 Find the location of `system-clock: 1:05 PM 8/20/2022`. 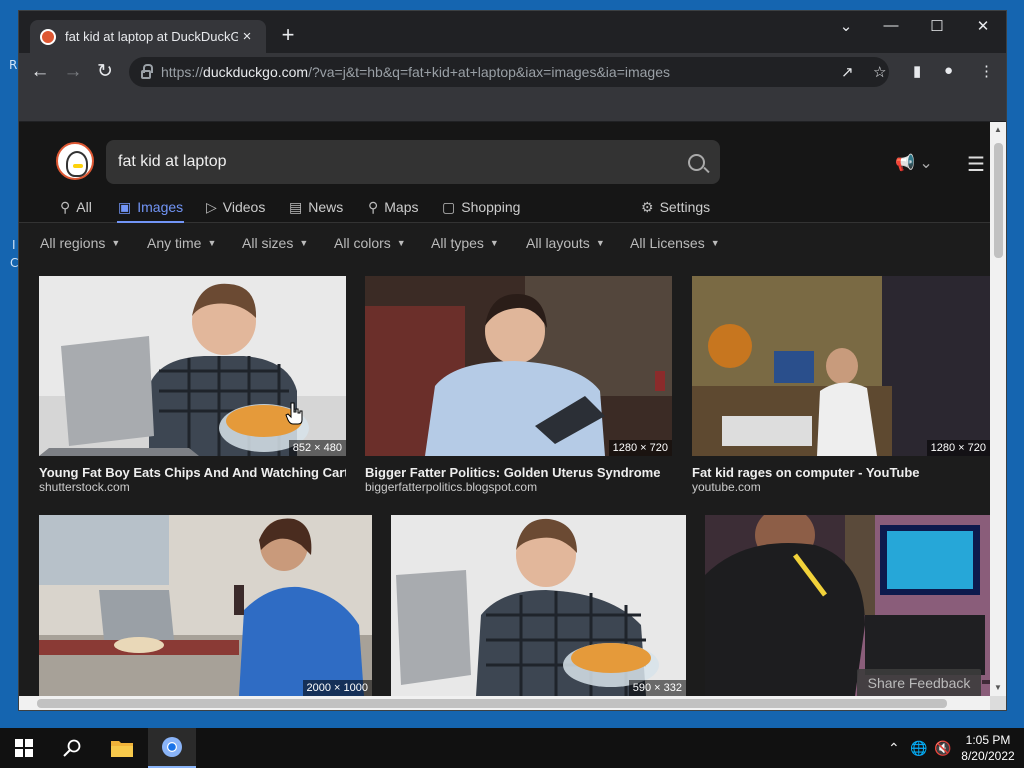

system-clock: 1:05 PM 8/20/2022 is located at coordinates (988, 748).